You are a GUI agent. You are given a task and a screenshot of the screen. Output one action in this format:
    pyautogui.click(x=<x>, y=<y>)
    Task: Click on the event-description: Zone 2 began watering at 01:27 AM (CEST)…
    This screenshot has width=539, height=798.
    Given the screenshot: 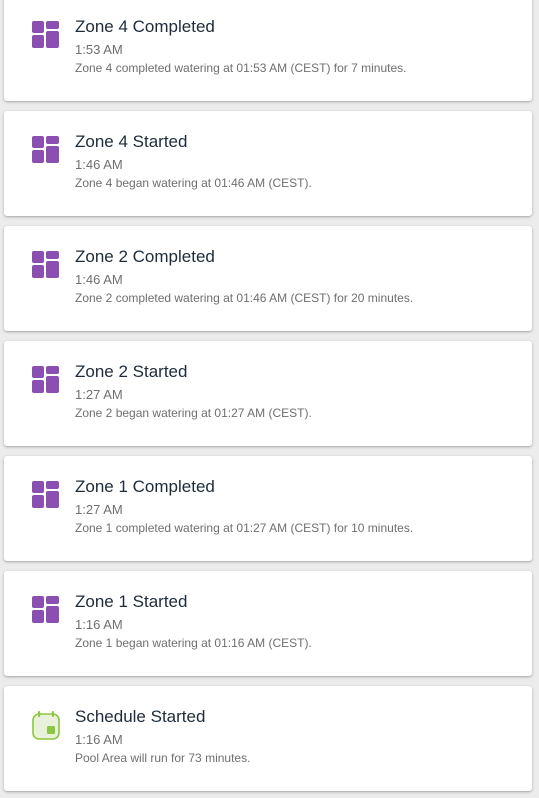 What is the action you would take?
    pyautogui.click(x=193, y=413)
    